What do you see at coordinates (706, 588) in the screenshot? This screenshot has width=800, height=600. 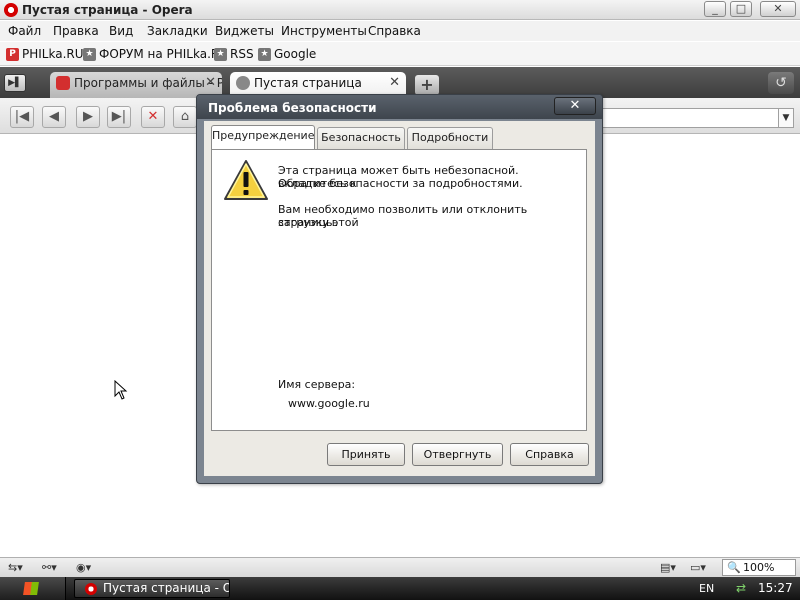 I see `language-indicator: EN` at bounding box center [706, 588].